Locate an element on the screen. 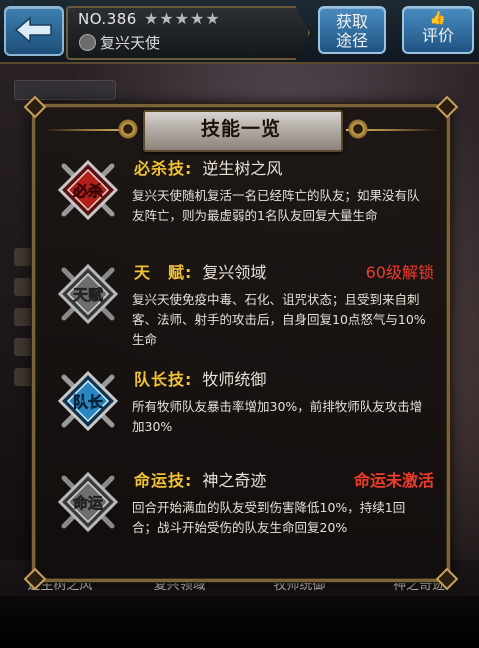 The image size is (479, 648). skill-type: 必杀技: is located at coordinates (163, 168).